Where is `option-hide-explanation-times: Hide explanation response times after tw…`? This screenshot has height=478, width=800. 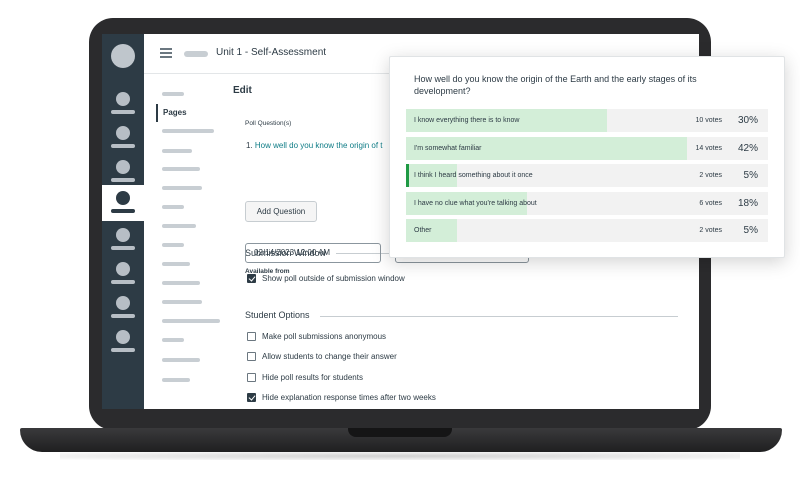 option-hide-explanation-times: Hide explanation response times after tw… is located at coordinates (341, 397).